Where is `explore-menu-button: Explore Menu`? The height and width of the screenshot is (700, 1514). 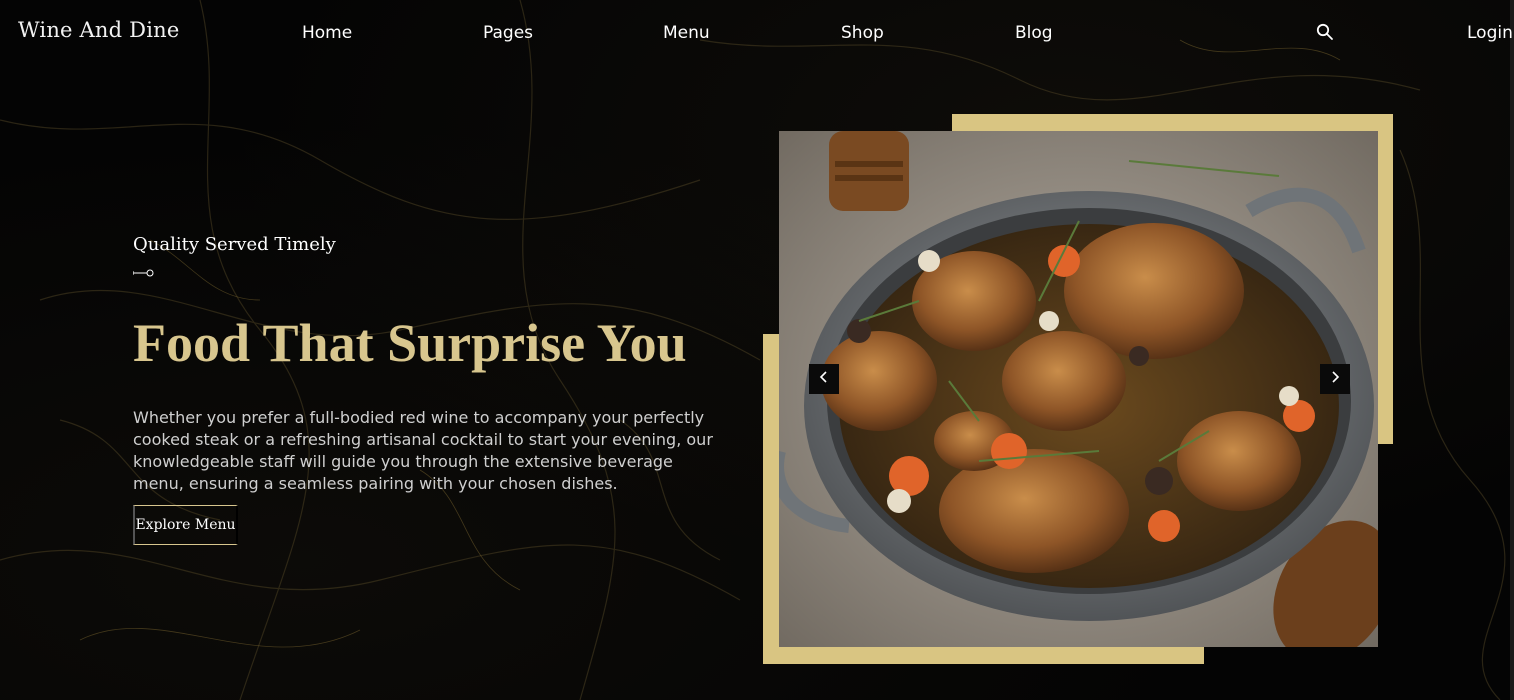 explore-menu-button: Explore Menu is located at coordinates (185, 525).